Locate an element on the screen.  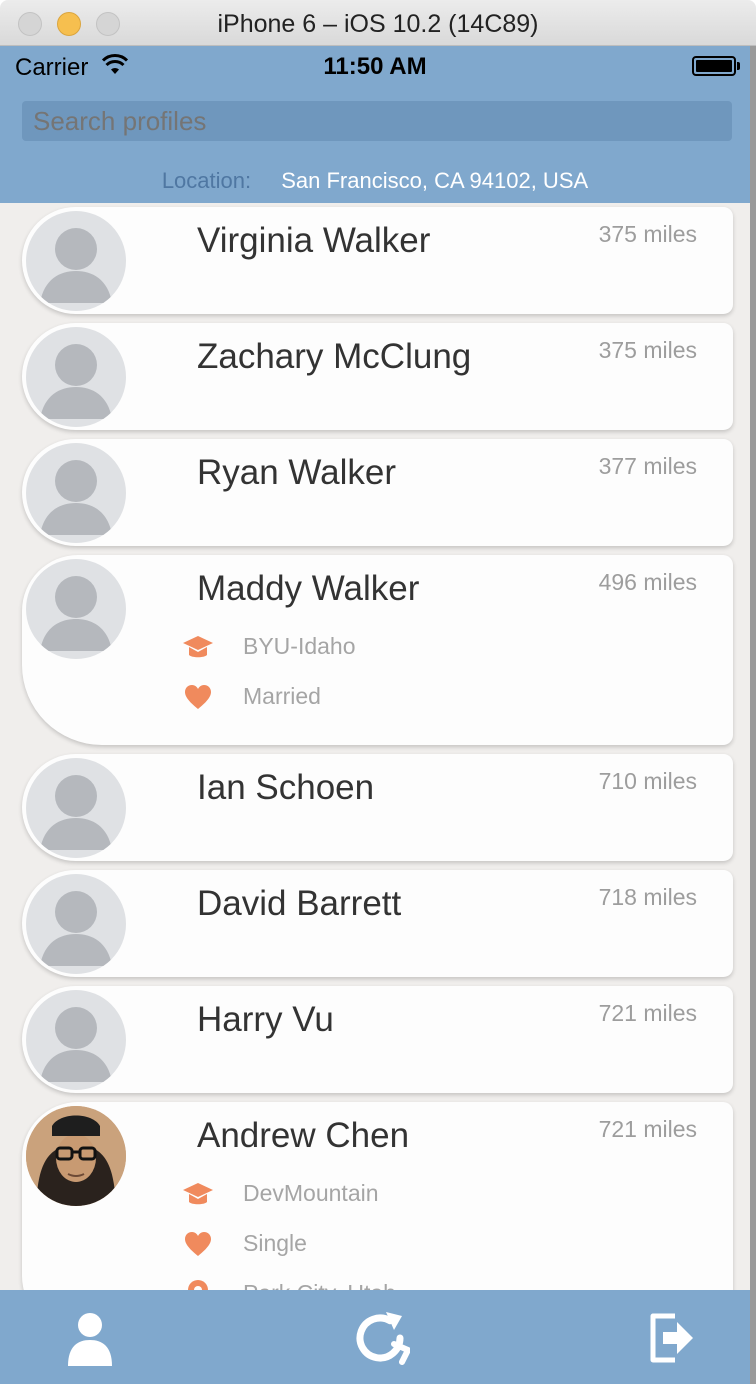
location-line: Location: San Francisco, CA 94102, USA is located at coordinates (375, 181).